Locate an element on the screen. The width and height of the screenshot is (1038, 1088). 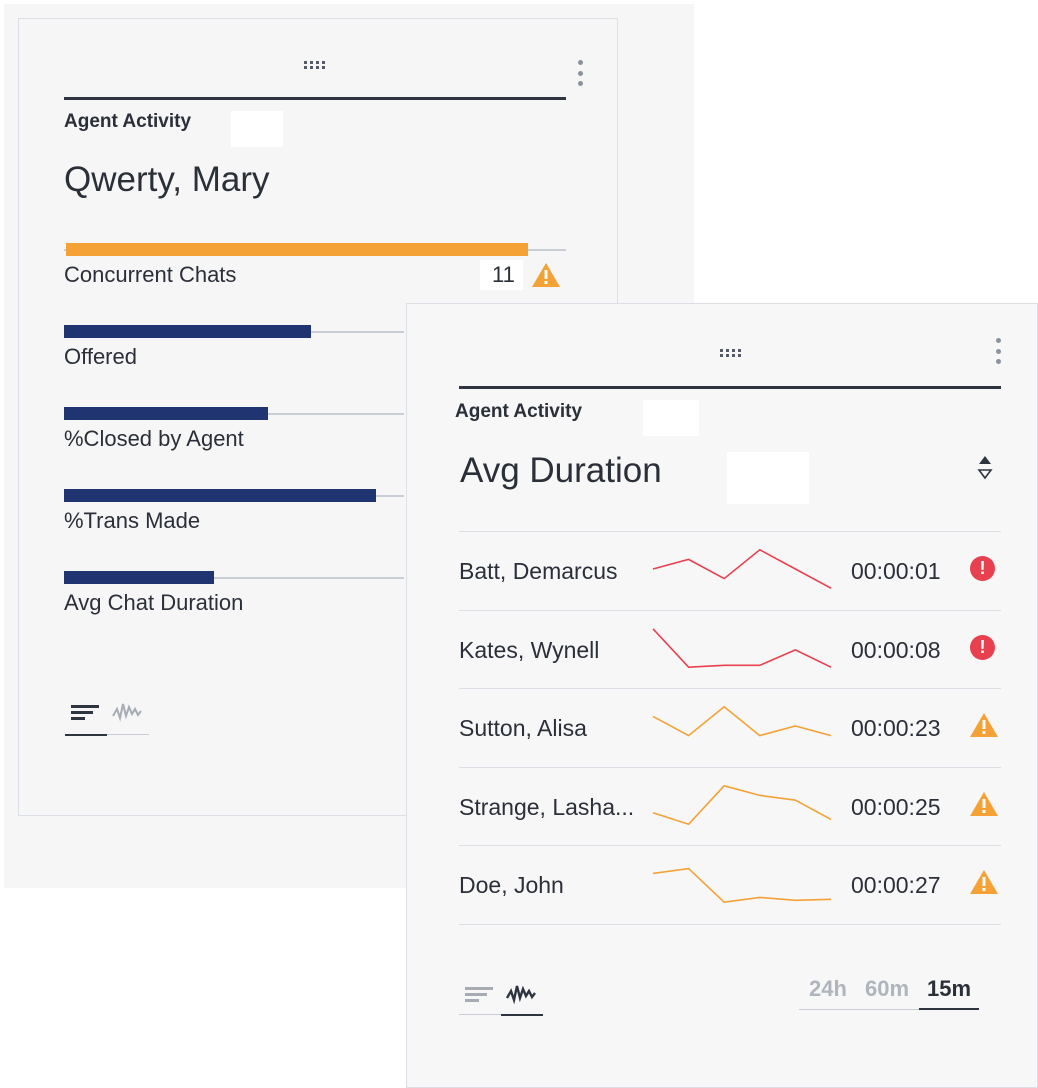
agent-row: Doe, John 00:00:27 is located at coordinates (730, 884).